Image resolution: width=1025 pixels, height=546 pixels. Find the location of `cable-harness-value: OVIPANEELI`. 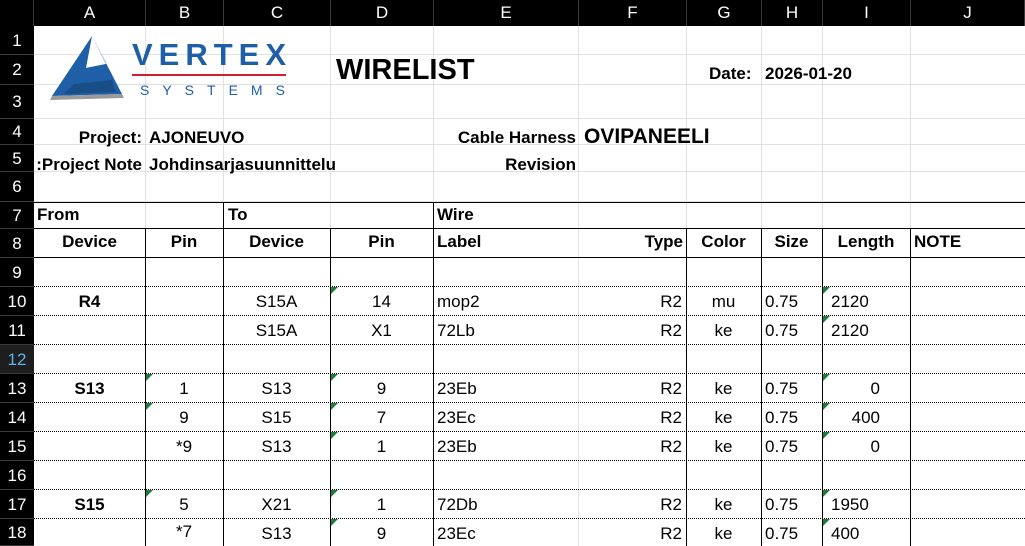

cable-harness-value: OVIPANEELI is located at coordinates (647, 137).